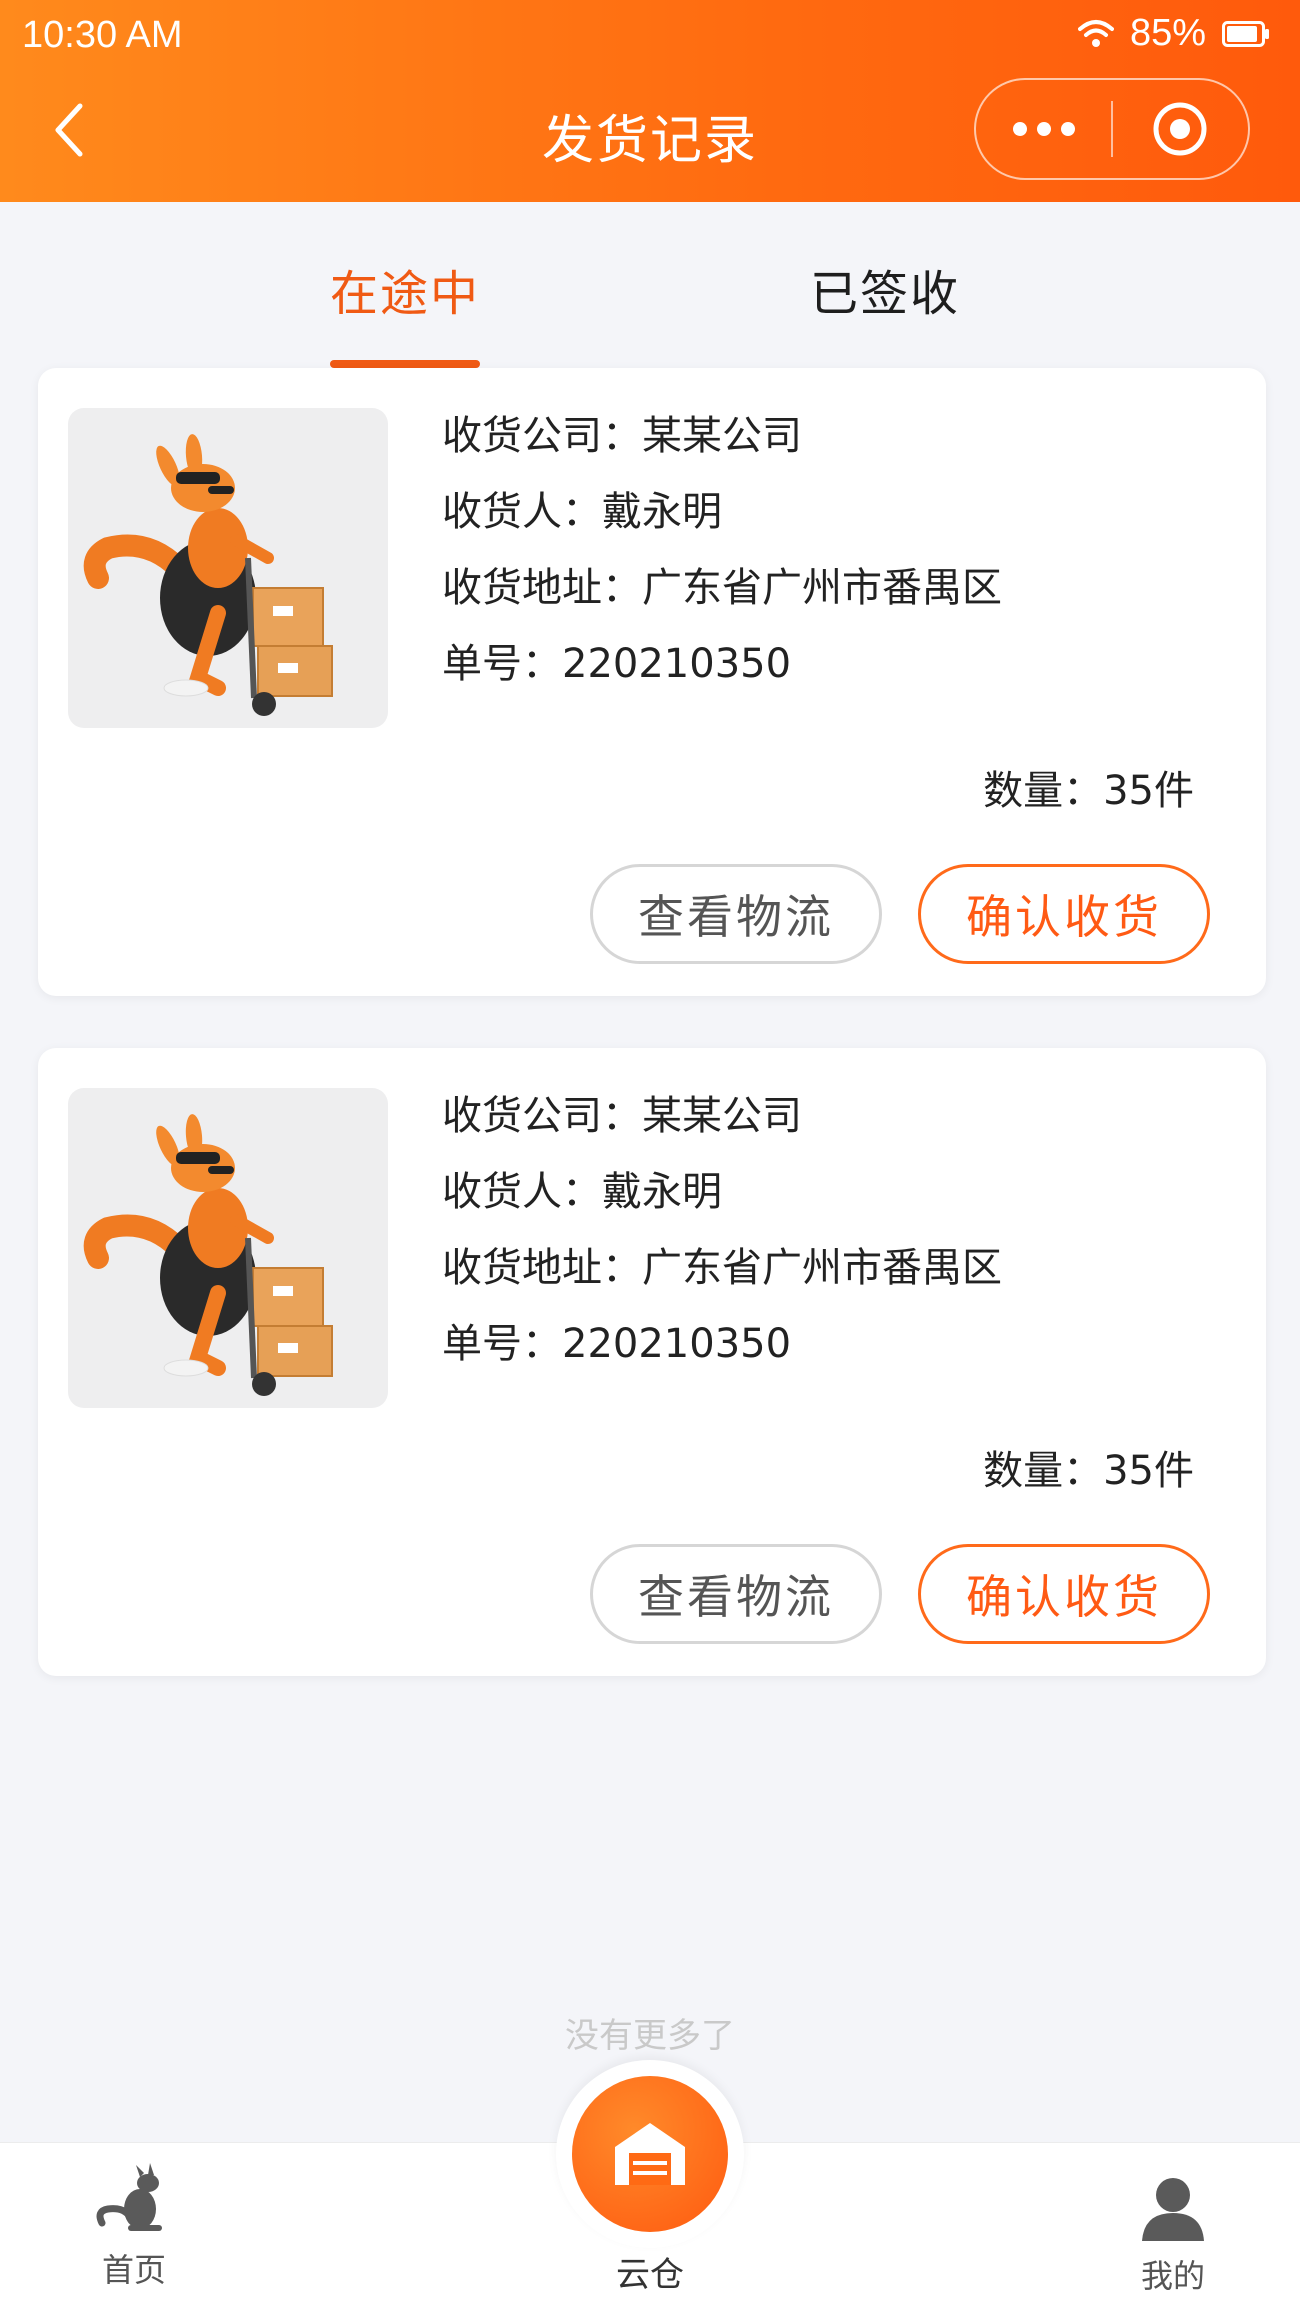 This screenshot has width=1300, height=2312. Describe the element at coordinates (1180, 129) in the screenshot. I see `close-target-icon` at that location.